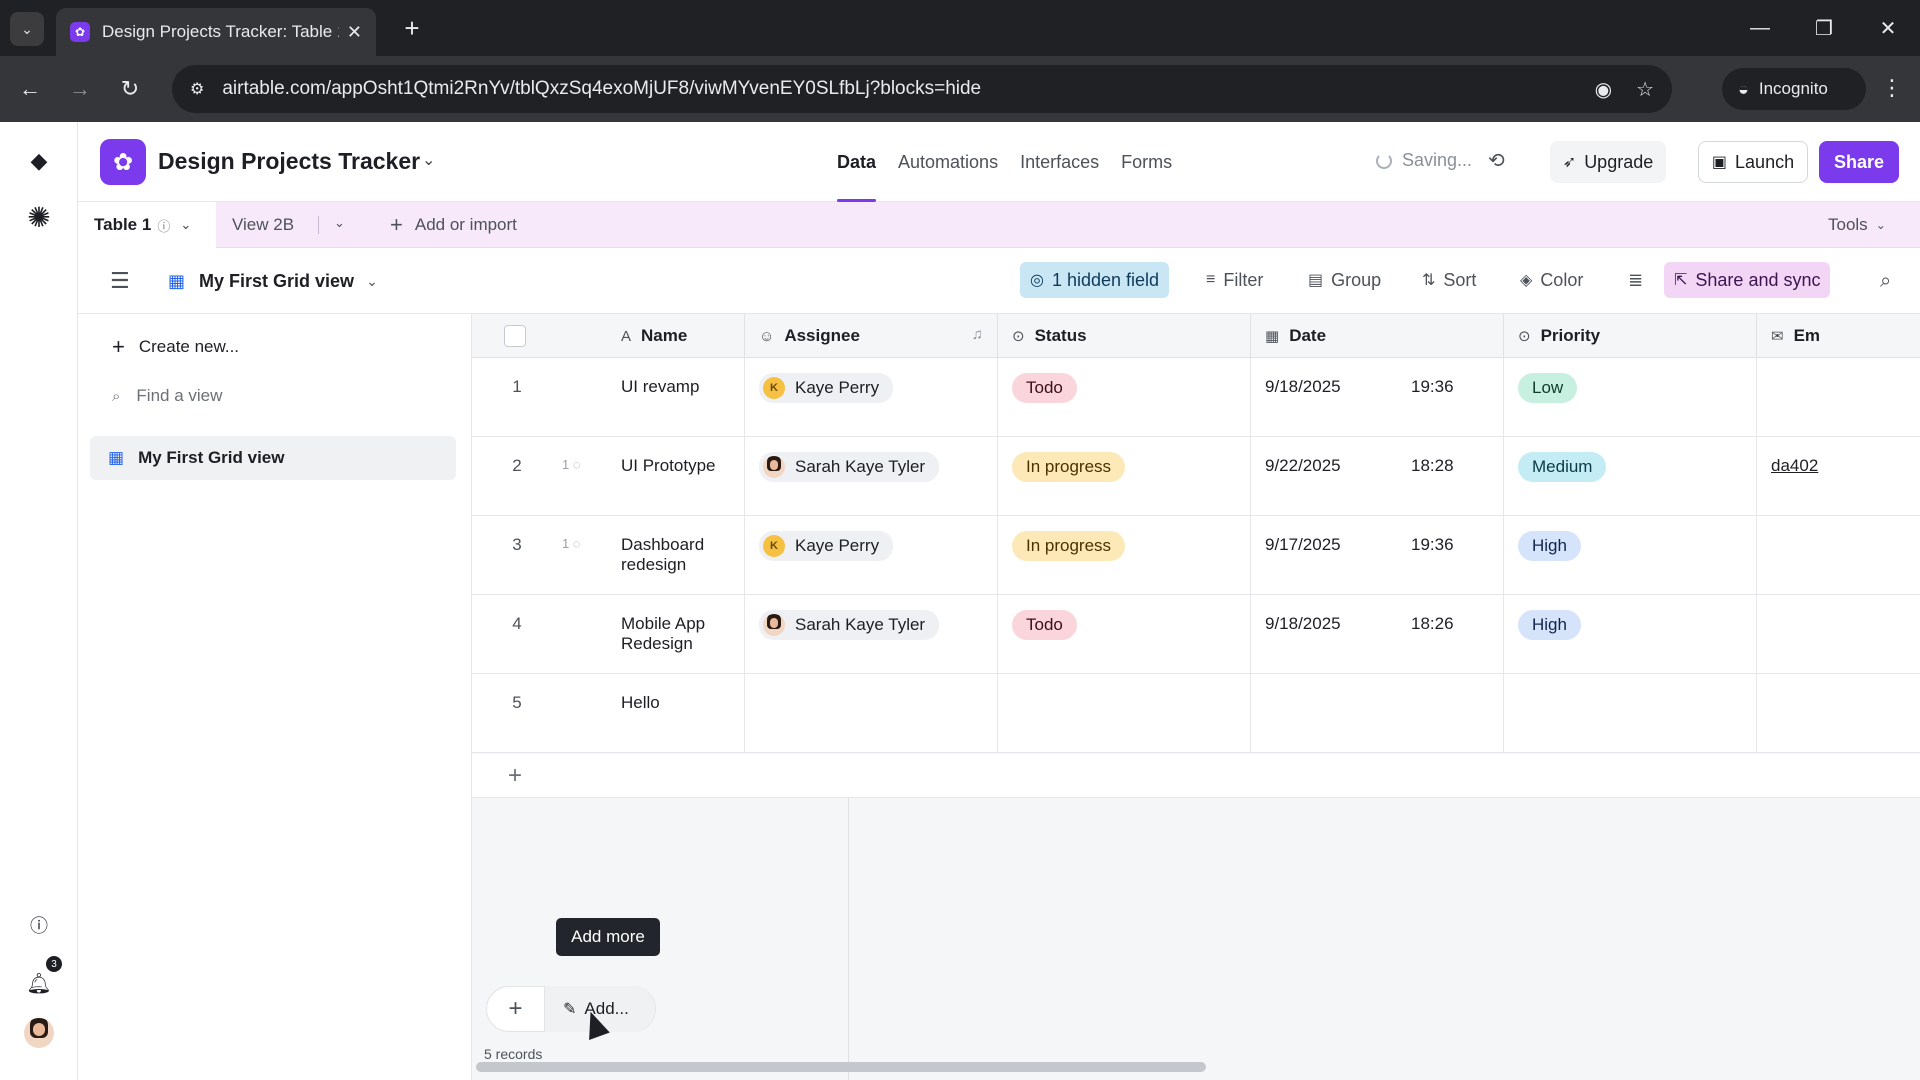  Describe the element at coordinates (163, 225) in the screenshot. I see `info-icon: ⓘ` at that location.